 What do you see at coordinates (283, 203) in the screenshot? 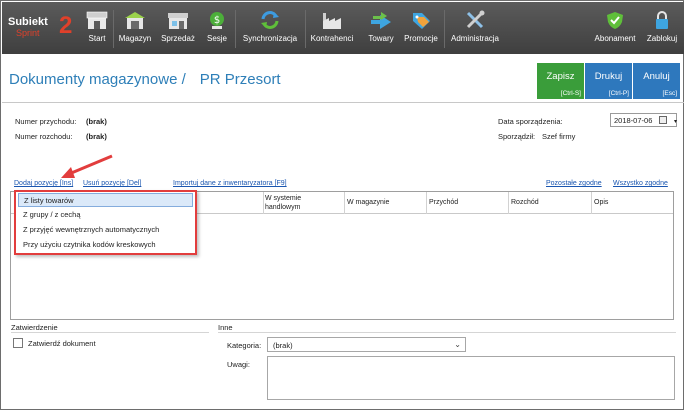
I see `column-header-system: W systemie handlowym` at bounding box center [283, 203].